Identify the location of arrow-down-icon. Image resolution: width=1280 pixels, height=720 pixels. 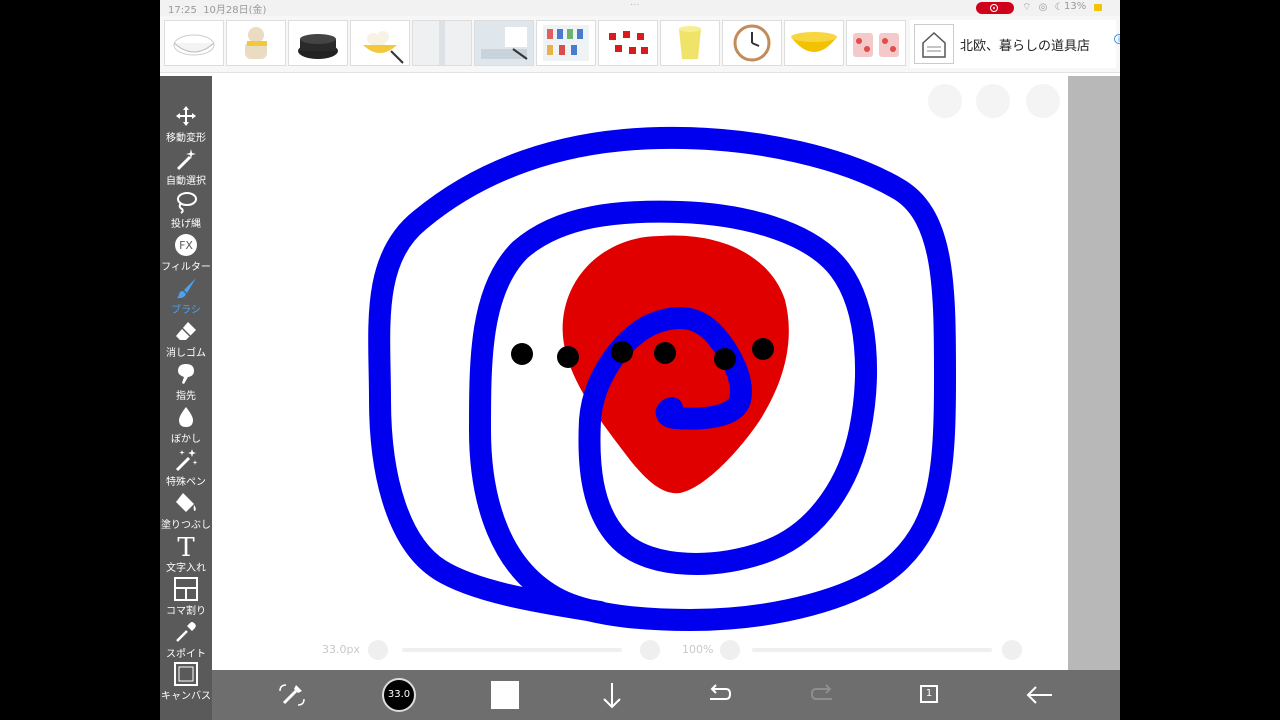
(612, 699).